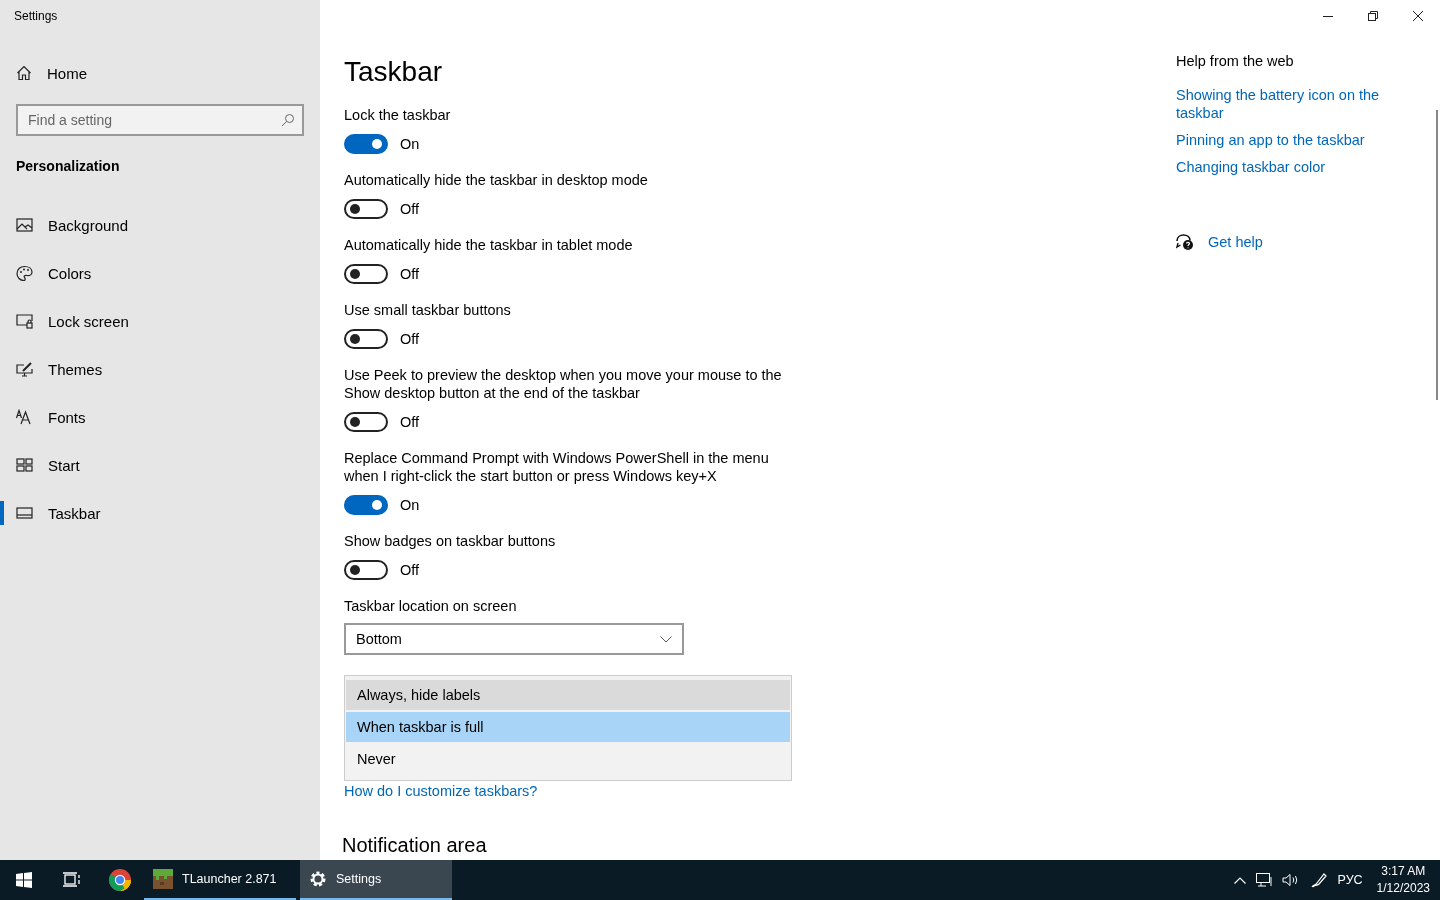 This screenshot has height=900, width=1440. I want to click on help-link: How do I customize taskbars?, so click(441, 791).